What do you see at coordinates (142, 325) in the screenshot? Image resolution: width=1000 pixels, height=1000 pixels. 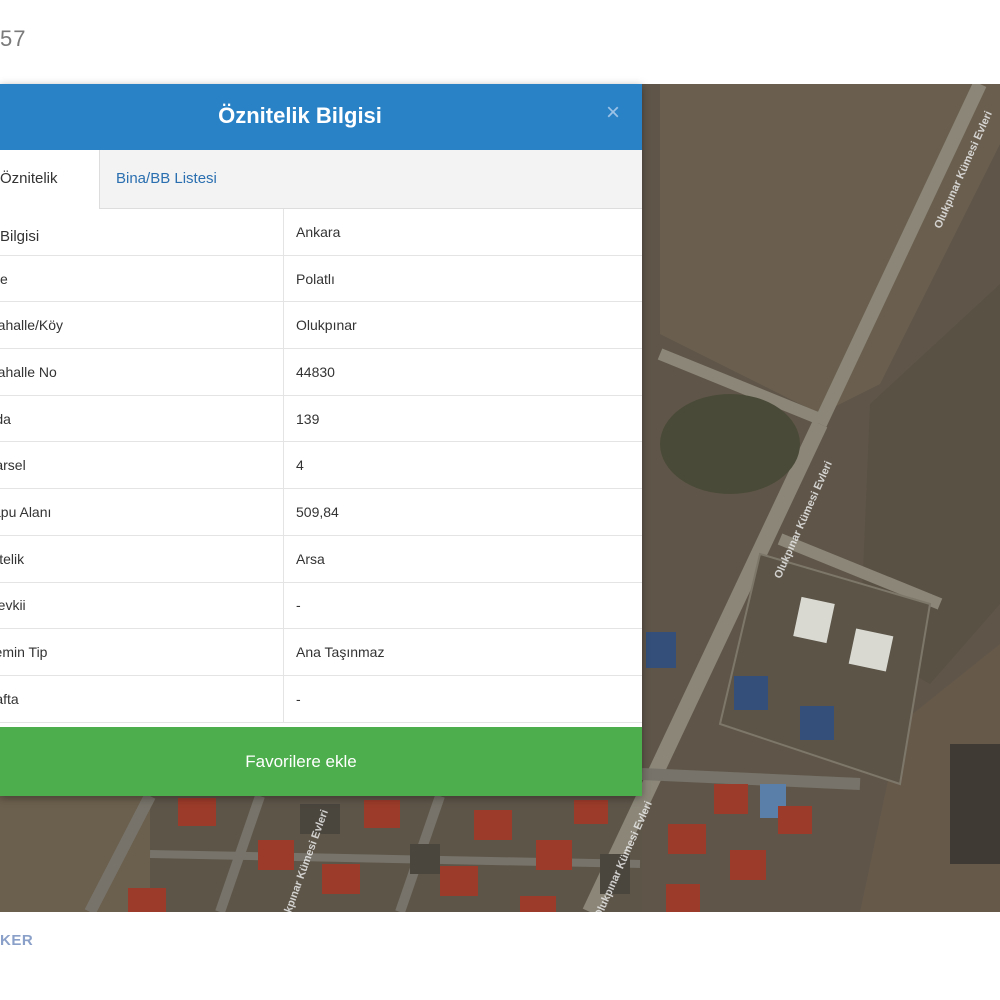 I see `row-label: Mahalle/Köy` at bounding box center [142, 325].